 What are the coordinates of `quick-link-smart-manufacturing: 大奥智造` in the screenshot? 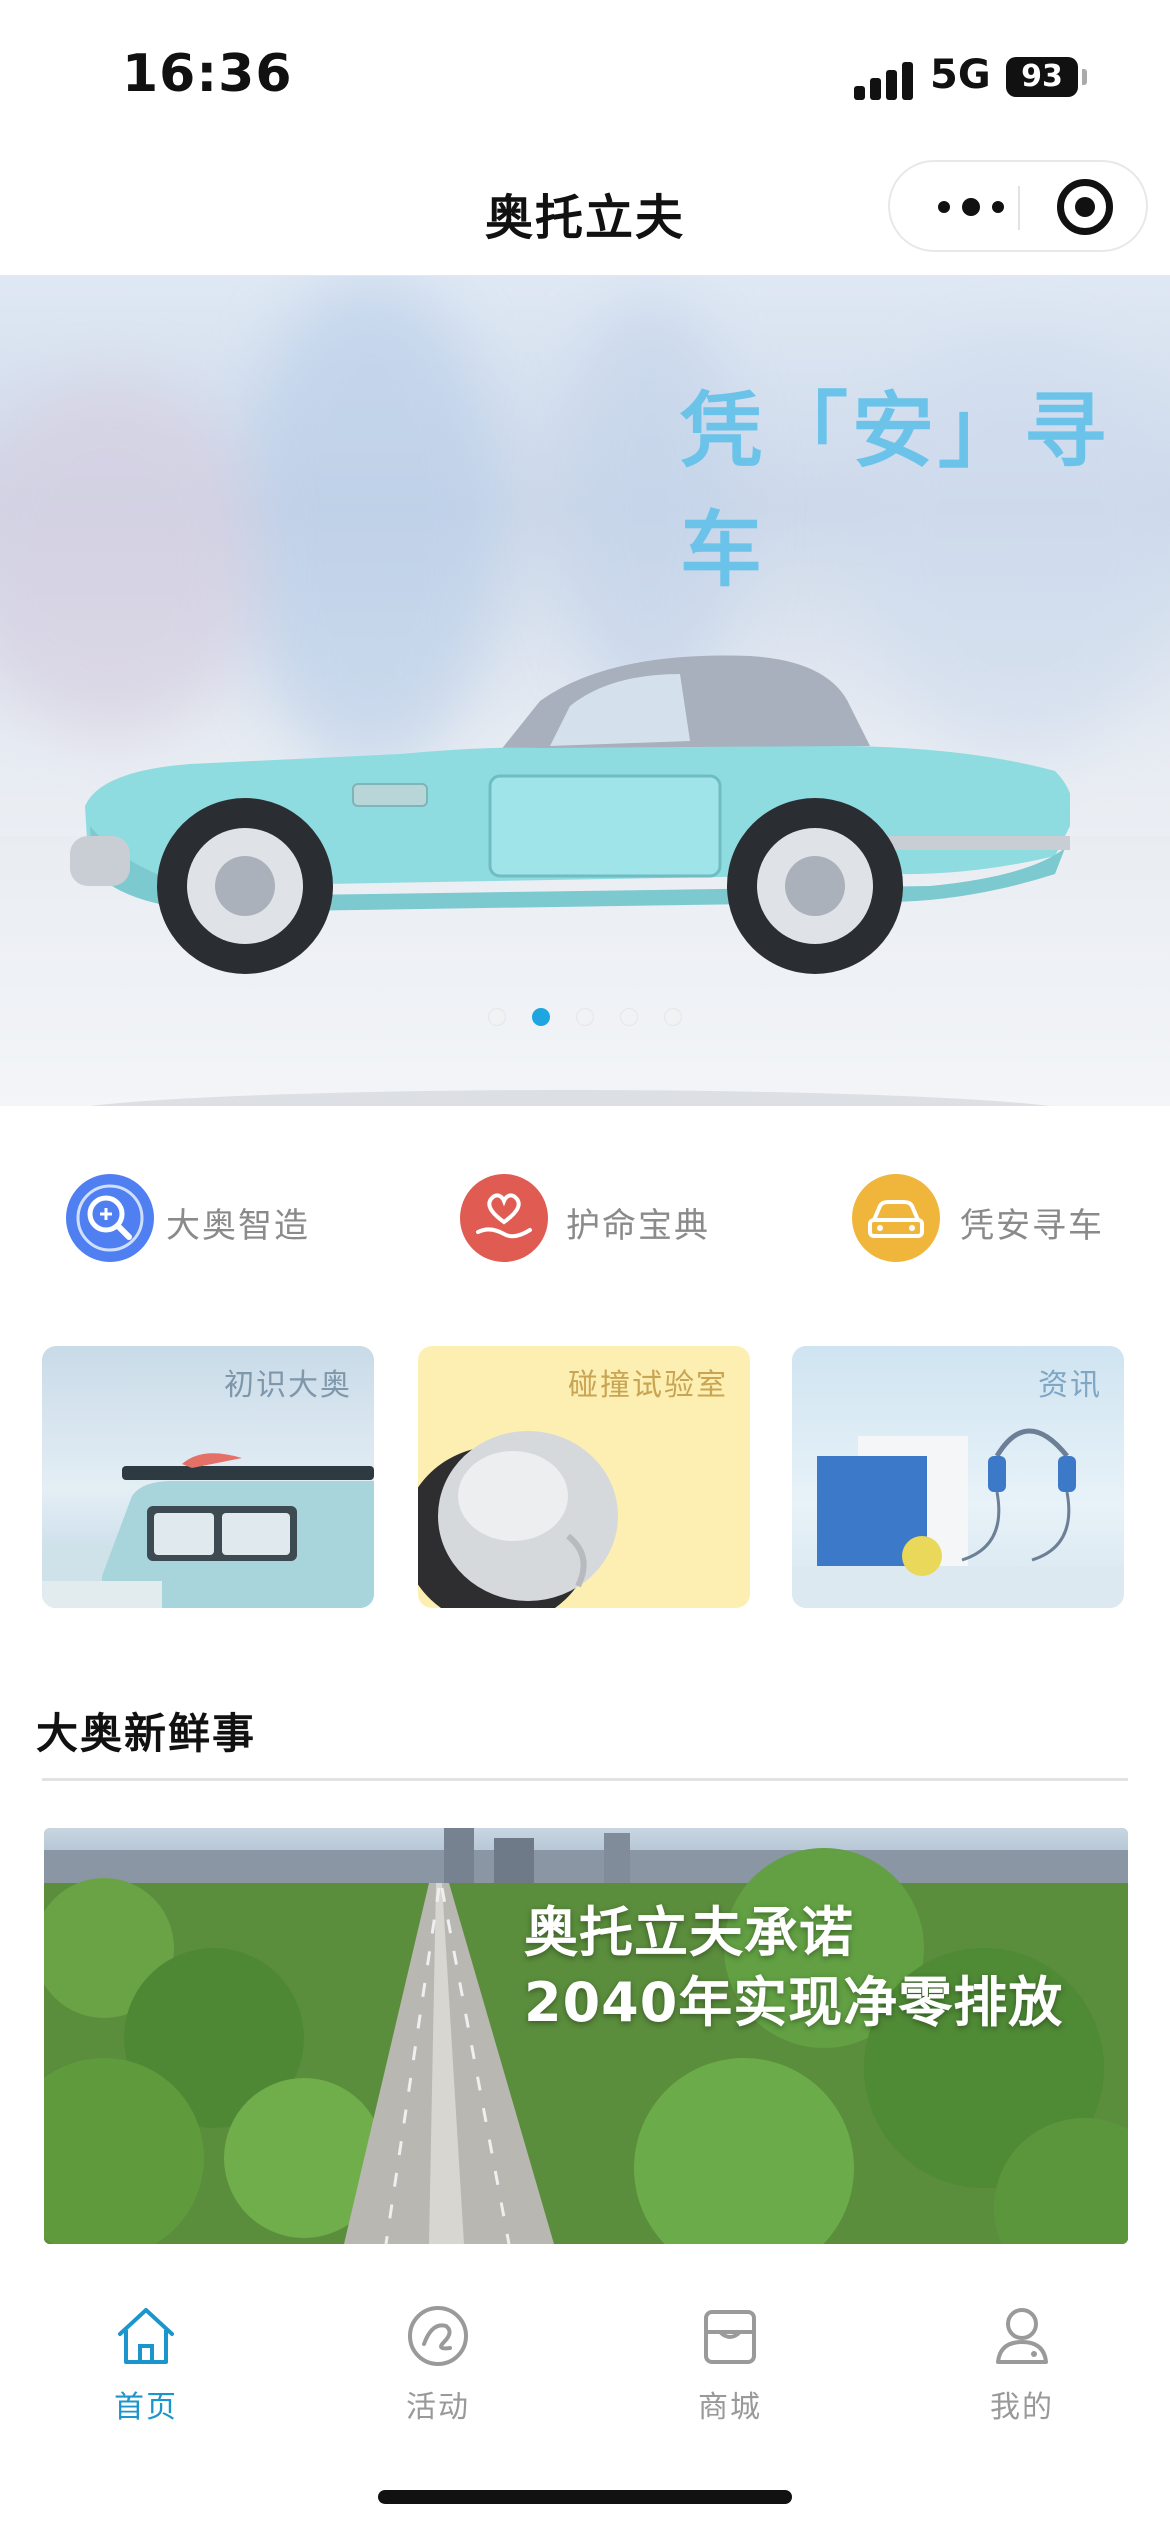 It's located at (216, 1224).